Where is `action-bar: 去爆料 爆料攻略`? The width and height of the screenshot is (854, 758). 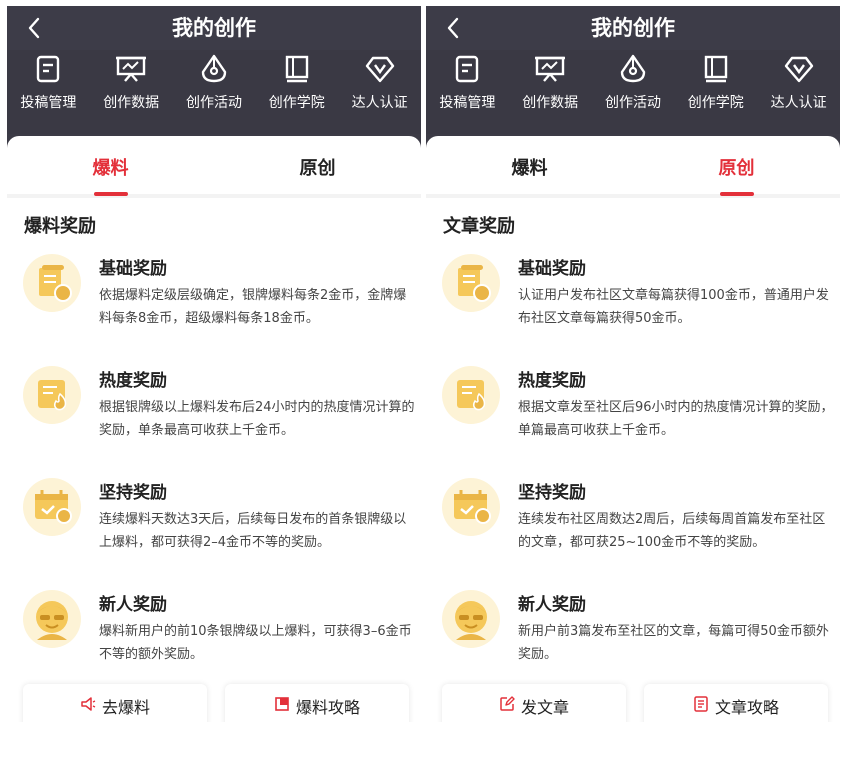 action-bar: 去爆料 爆料攻略 is located at coordinates (216, 703).